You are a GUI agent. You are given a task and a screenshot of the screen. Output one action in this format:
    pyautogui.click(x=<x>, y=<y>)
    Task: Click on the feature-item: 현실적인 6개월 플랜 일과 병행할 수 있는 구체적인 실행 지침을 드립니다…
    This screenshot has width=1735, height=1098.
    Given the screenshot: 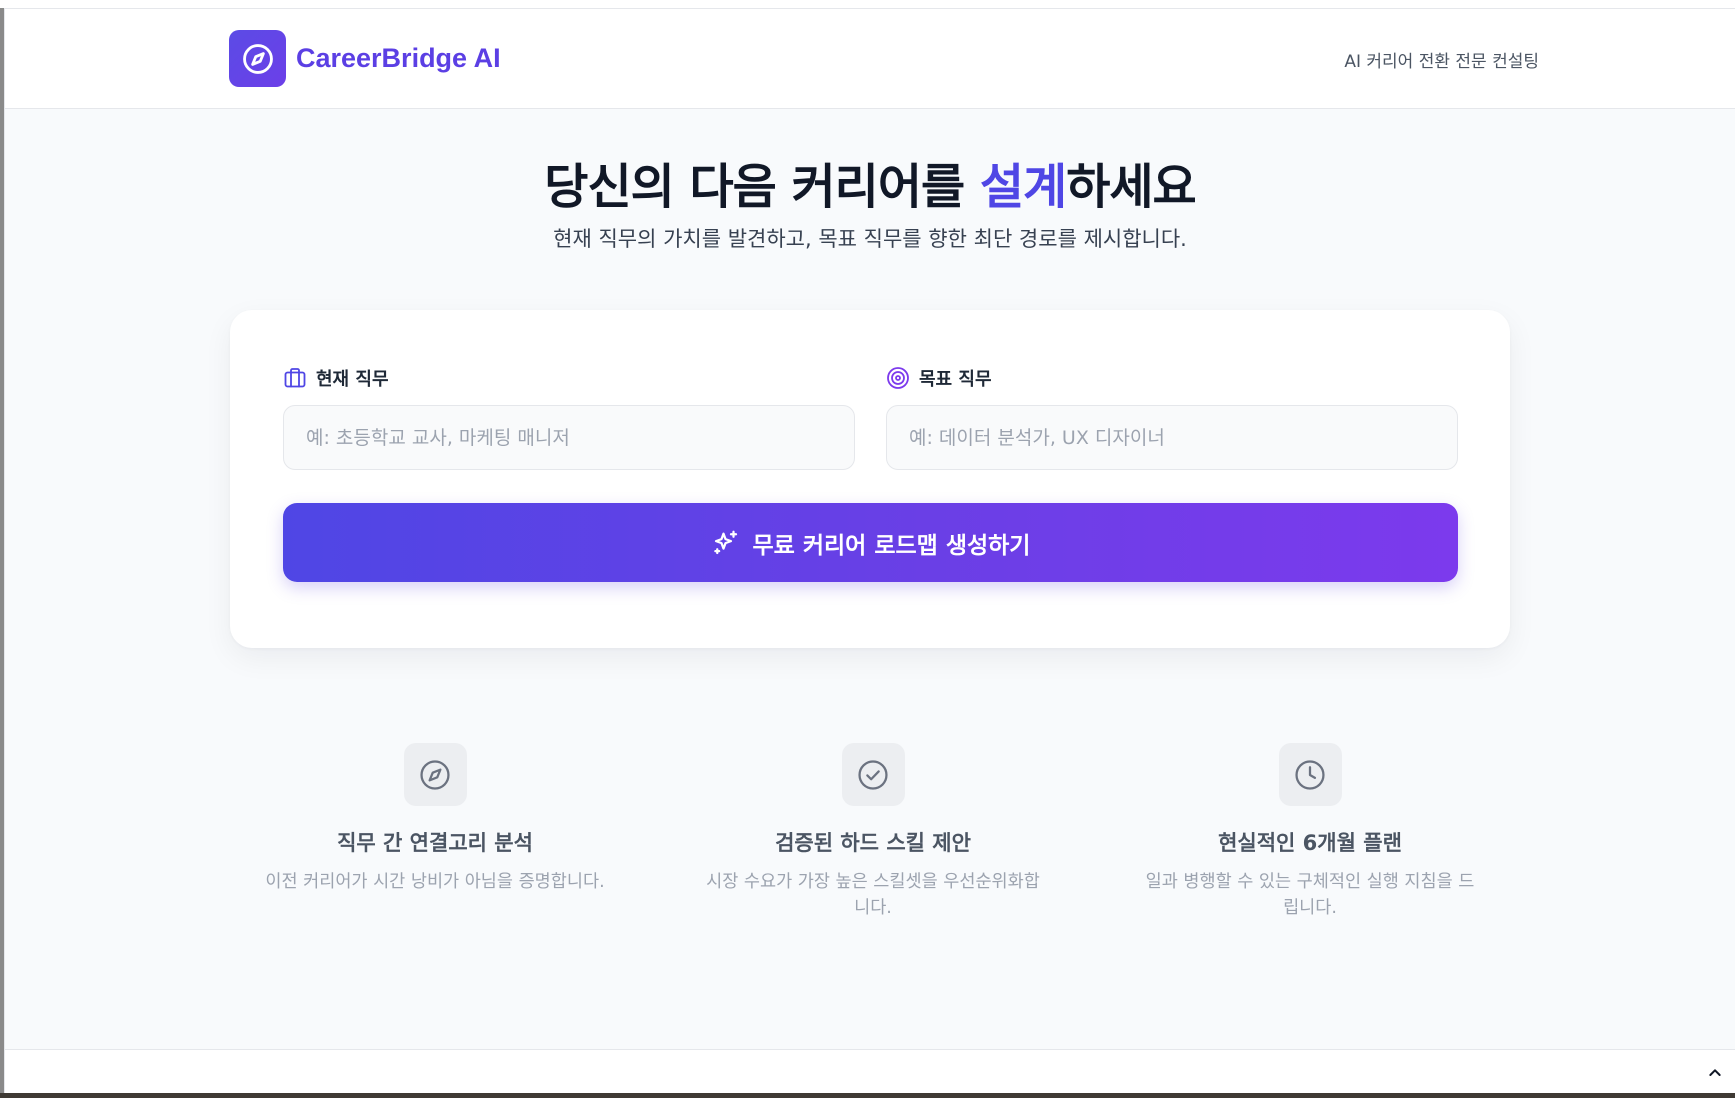 What is the action you would take?
    pyautogui.click(x=1310, y=832)
    